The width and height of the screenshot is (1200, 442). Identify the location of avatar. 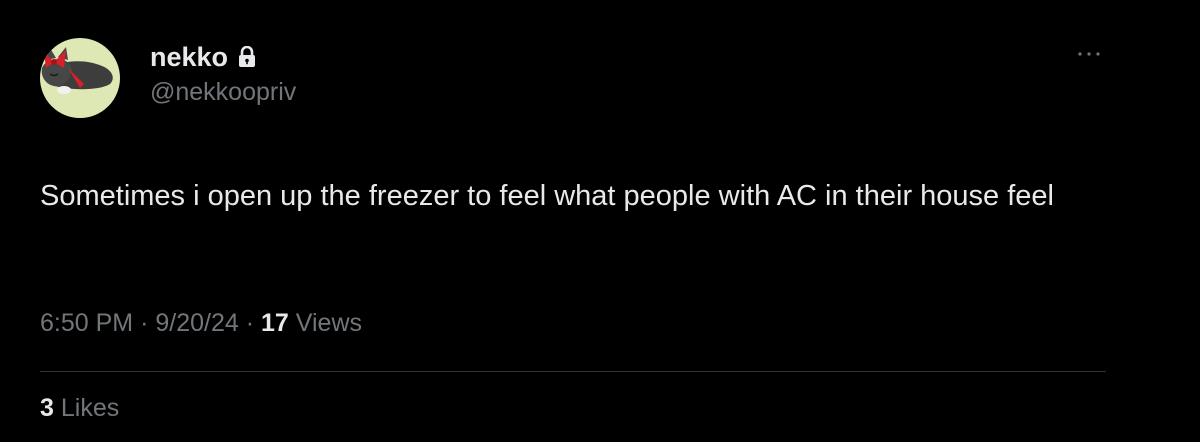
(80, 78).